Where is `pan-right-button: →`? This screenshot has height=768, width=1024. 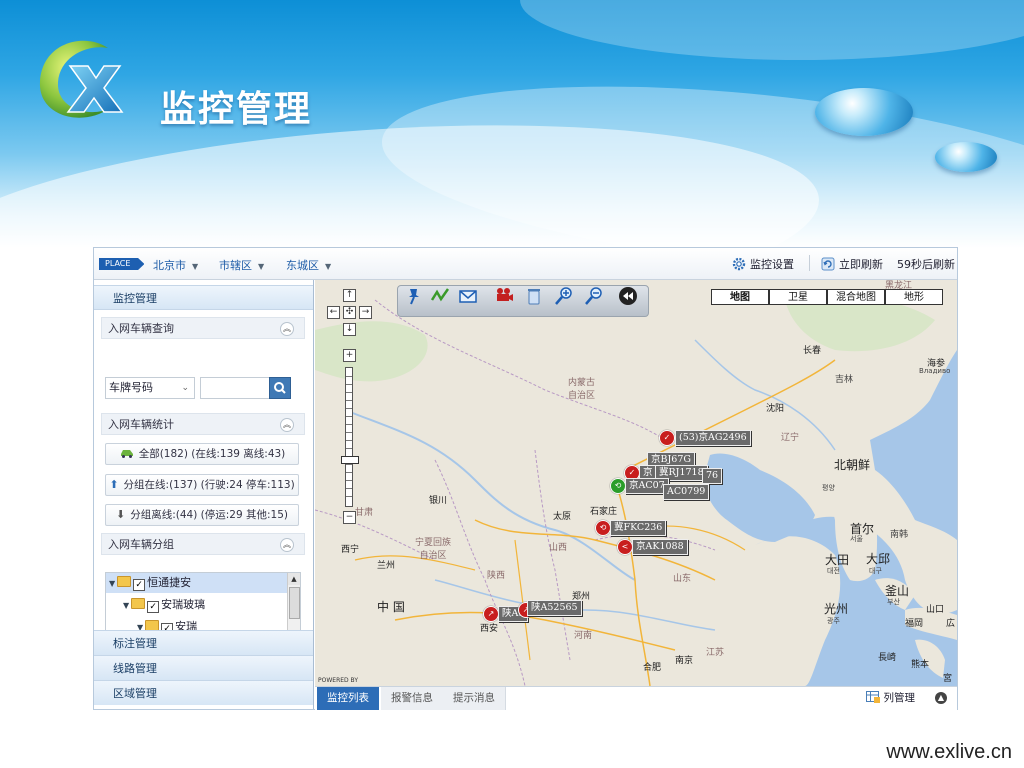
pan-right-button: → is located at coordinates (365, 312).